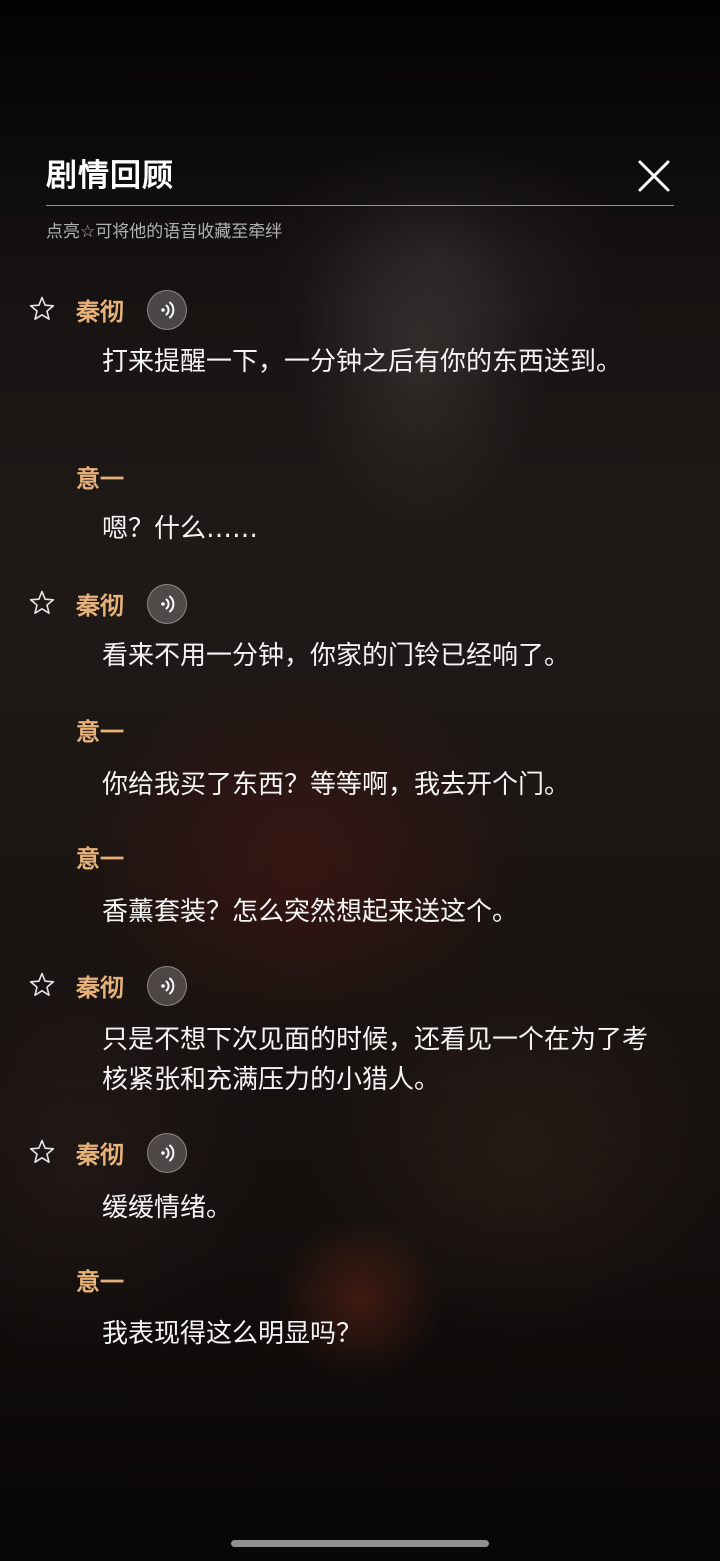  Describe the element at coordinates (232, 1334) in the screenshot. I see `dialogue-text: 我表现得这么明显吗？` at that location.